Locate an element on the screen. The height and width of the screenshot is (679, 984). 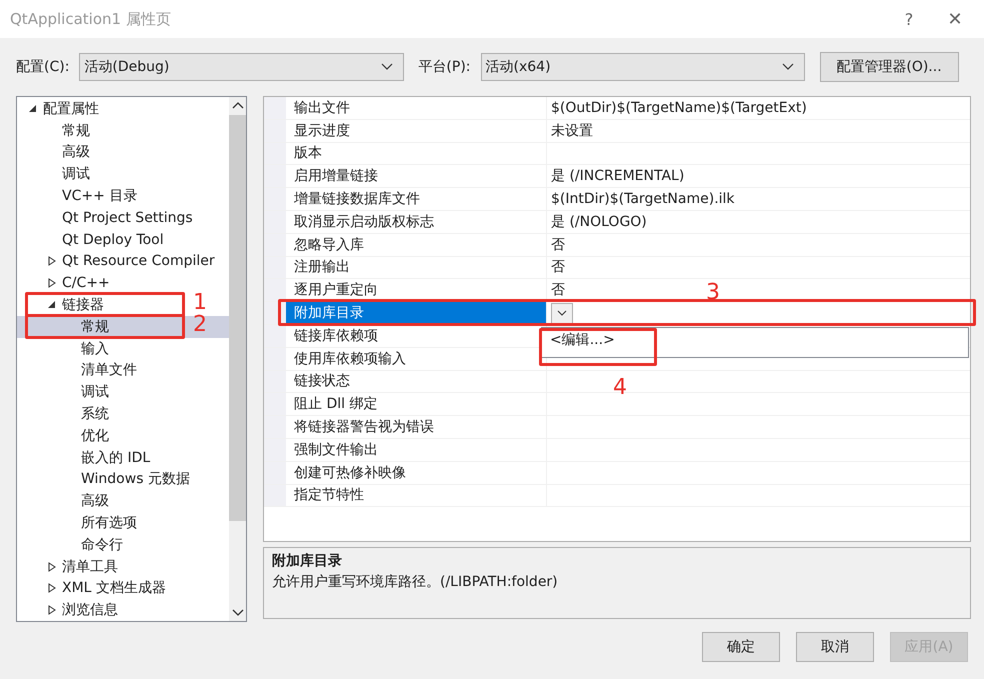
description-text: 允许用户重写环境库路径。(/LIBPATH:folder) is located at coordinates (415, 582).